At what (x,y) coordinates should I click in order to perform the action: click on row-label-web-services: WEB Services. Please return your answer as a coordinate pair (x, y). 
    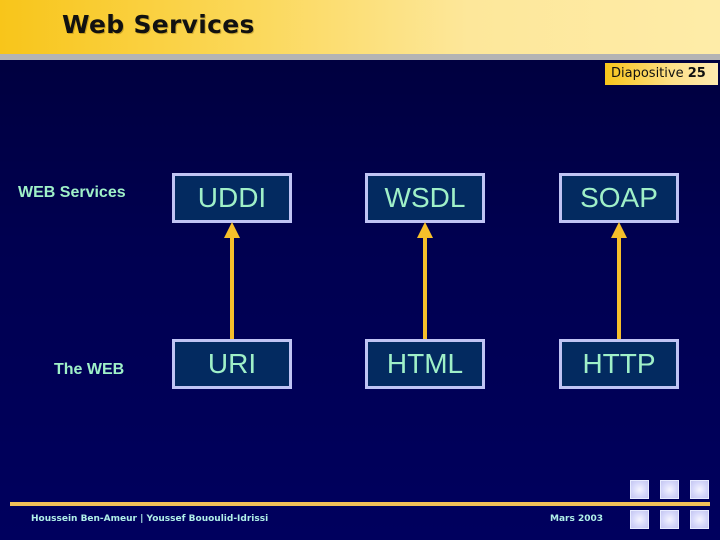
    Looking at the image, I should click on (72, 192).